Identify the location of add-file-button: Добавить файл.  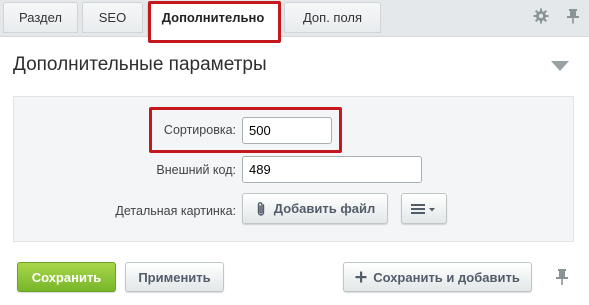
(315, 208).